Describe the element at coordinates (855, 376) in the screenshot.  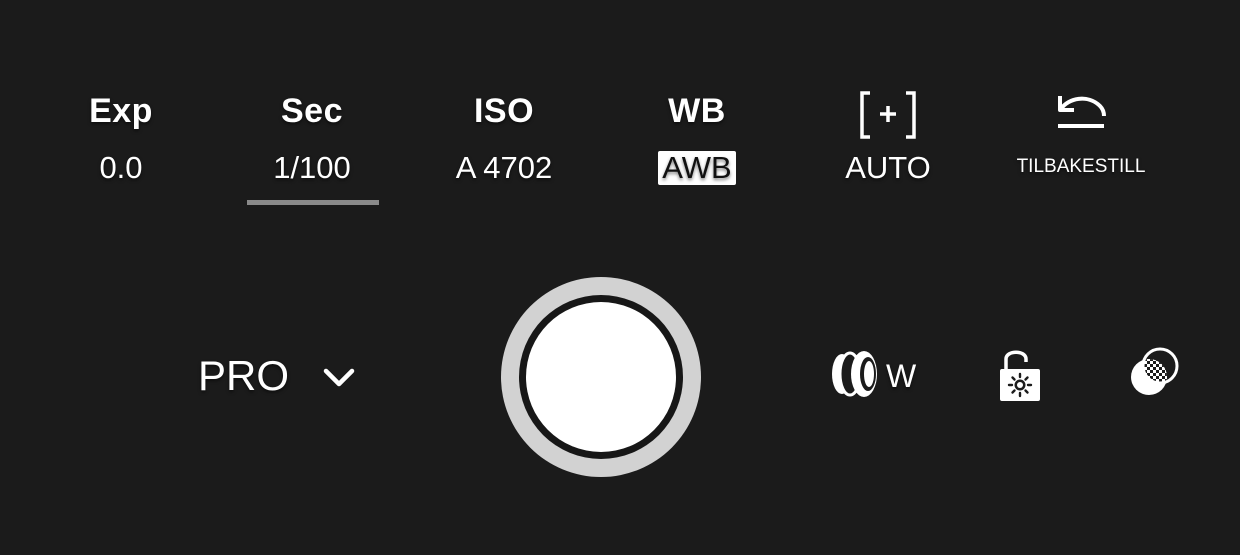
I see `lens-icon` at that location.